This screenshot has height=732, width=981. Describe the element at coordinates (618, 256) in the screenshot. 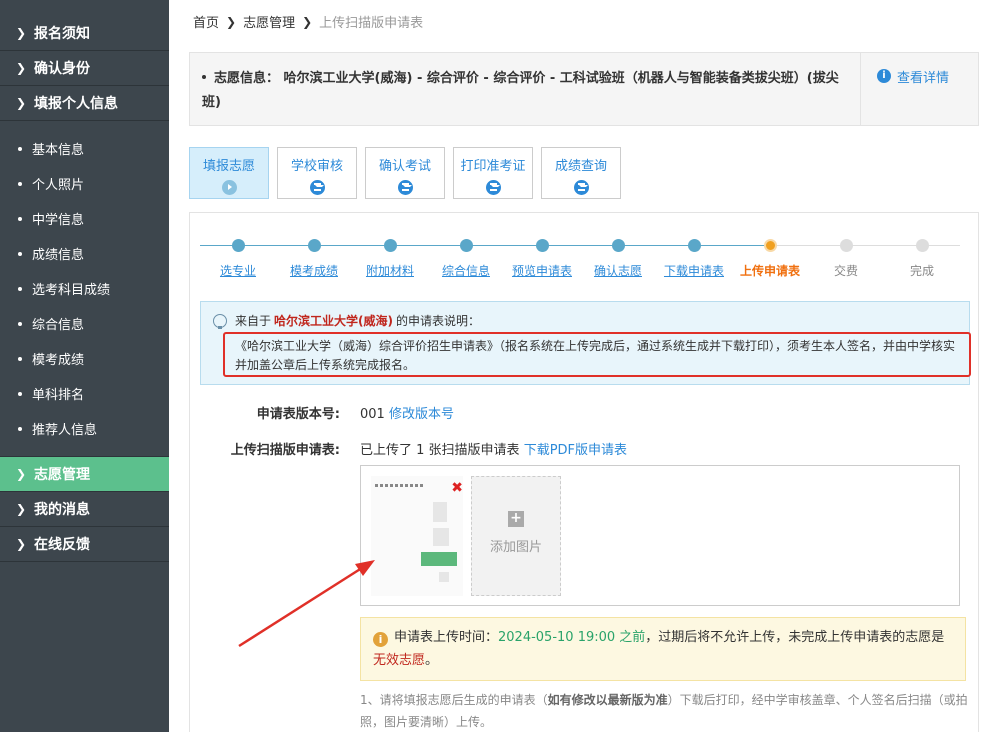

I see `step-6: 确认志愿` at that location.